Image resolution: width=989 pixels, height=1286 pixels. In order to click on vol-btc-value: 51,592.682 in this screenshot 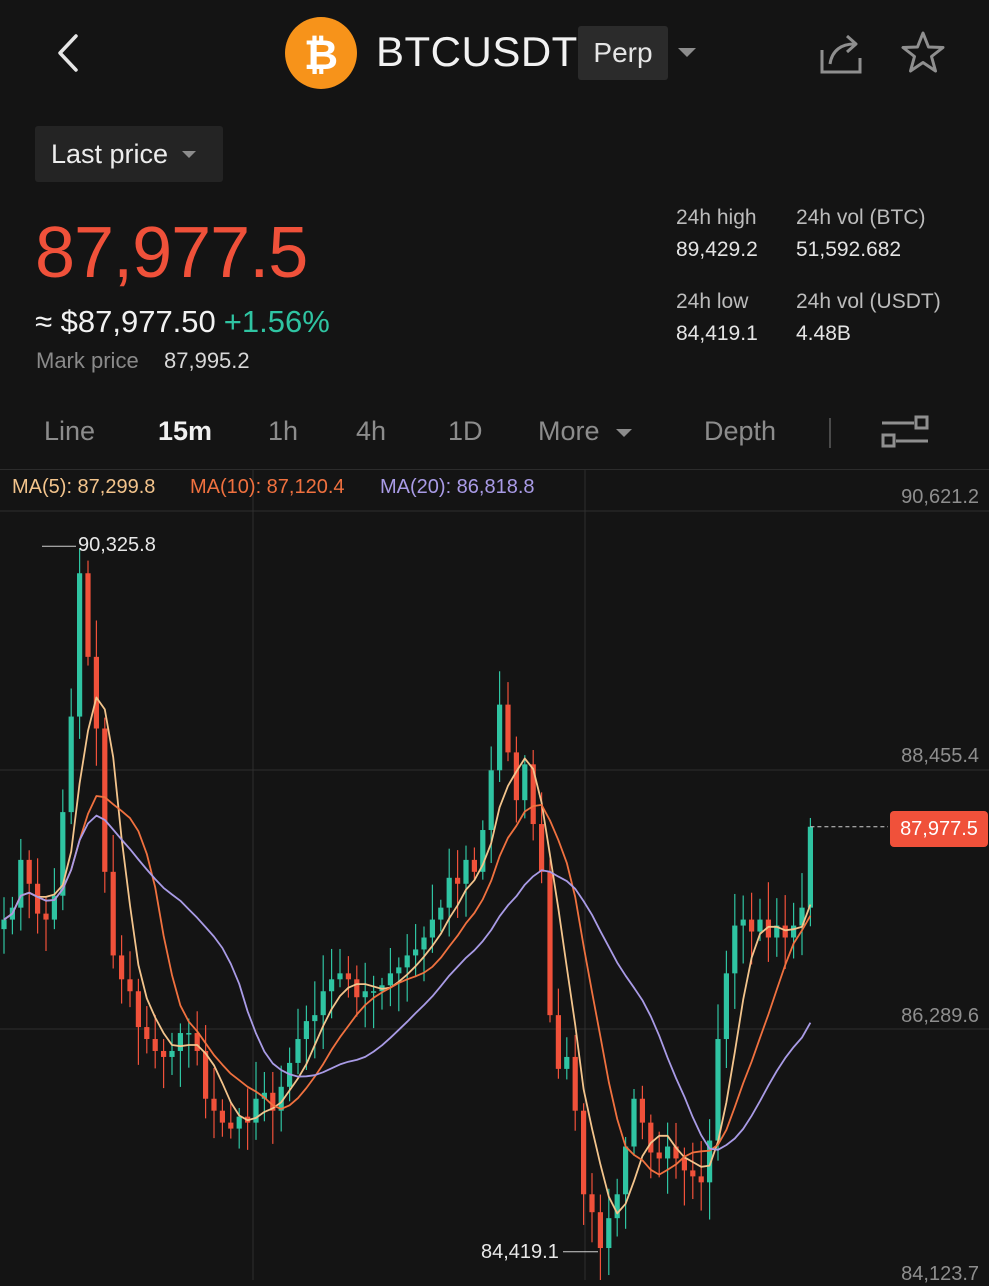, I will do `click(849, 249)`.